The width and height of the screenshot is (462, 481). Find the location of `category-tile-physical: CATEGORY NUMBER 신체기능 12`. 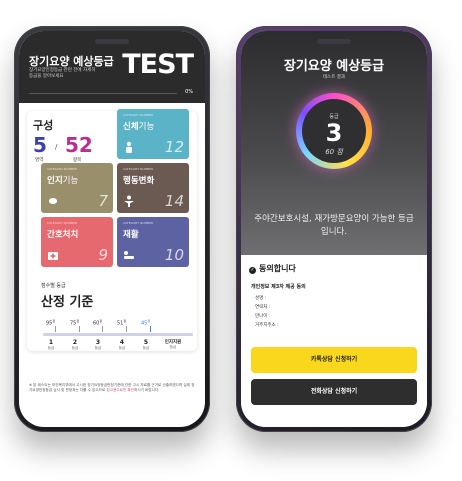

category-tile-physical: CATEGORY NUMBER 신체기능 12 is located at coordinates (153, 134).